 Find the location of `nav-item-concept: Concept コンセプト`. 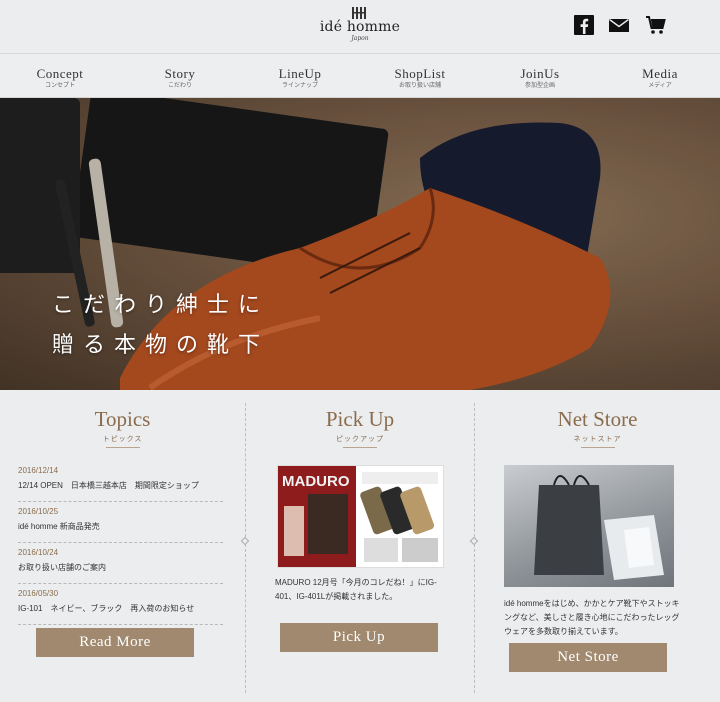

nav-item-concept: Concept コンセプト is located at coordinates (60, 76).